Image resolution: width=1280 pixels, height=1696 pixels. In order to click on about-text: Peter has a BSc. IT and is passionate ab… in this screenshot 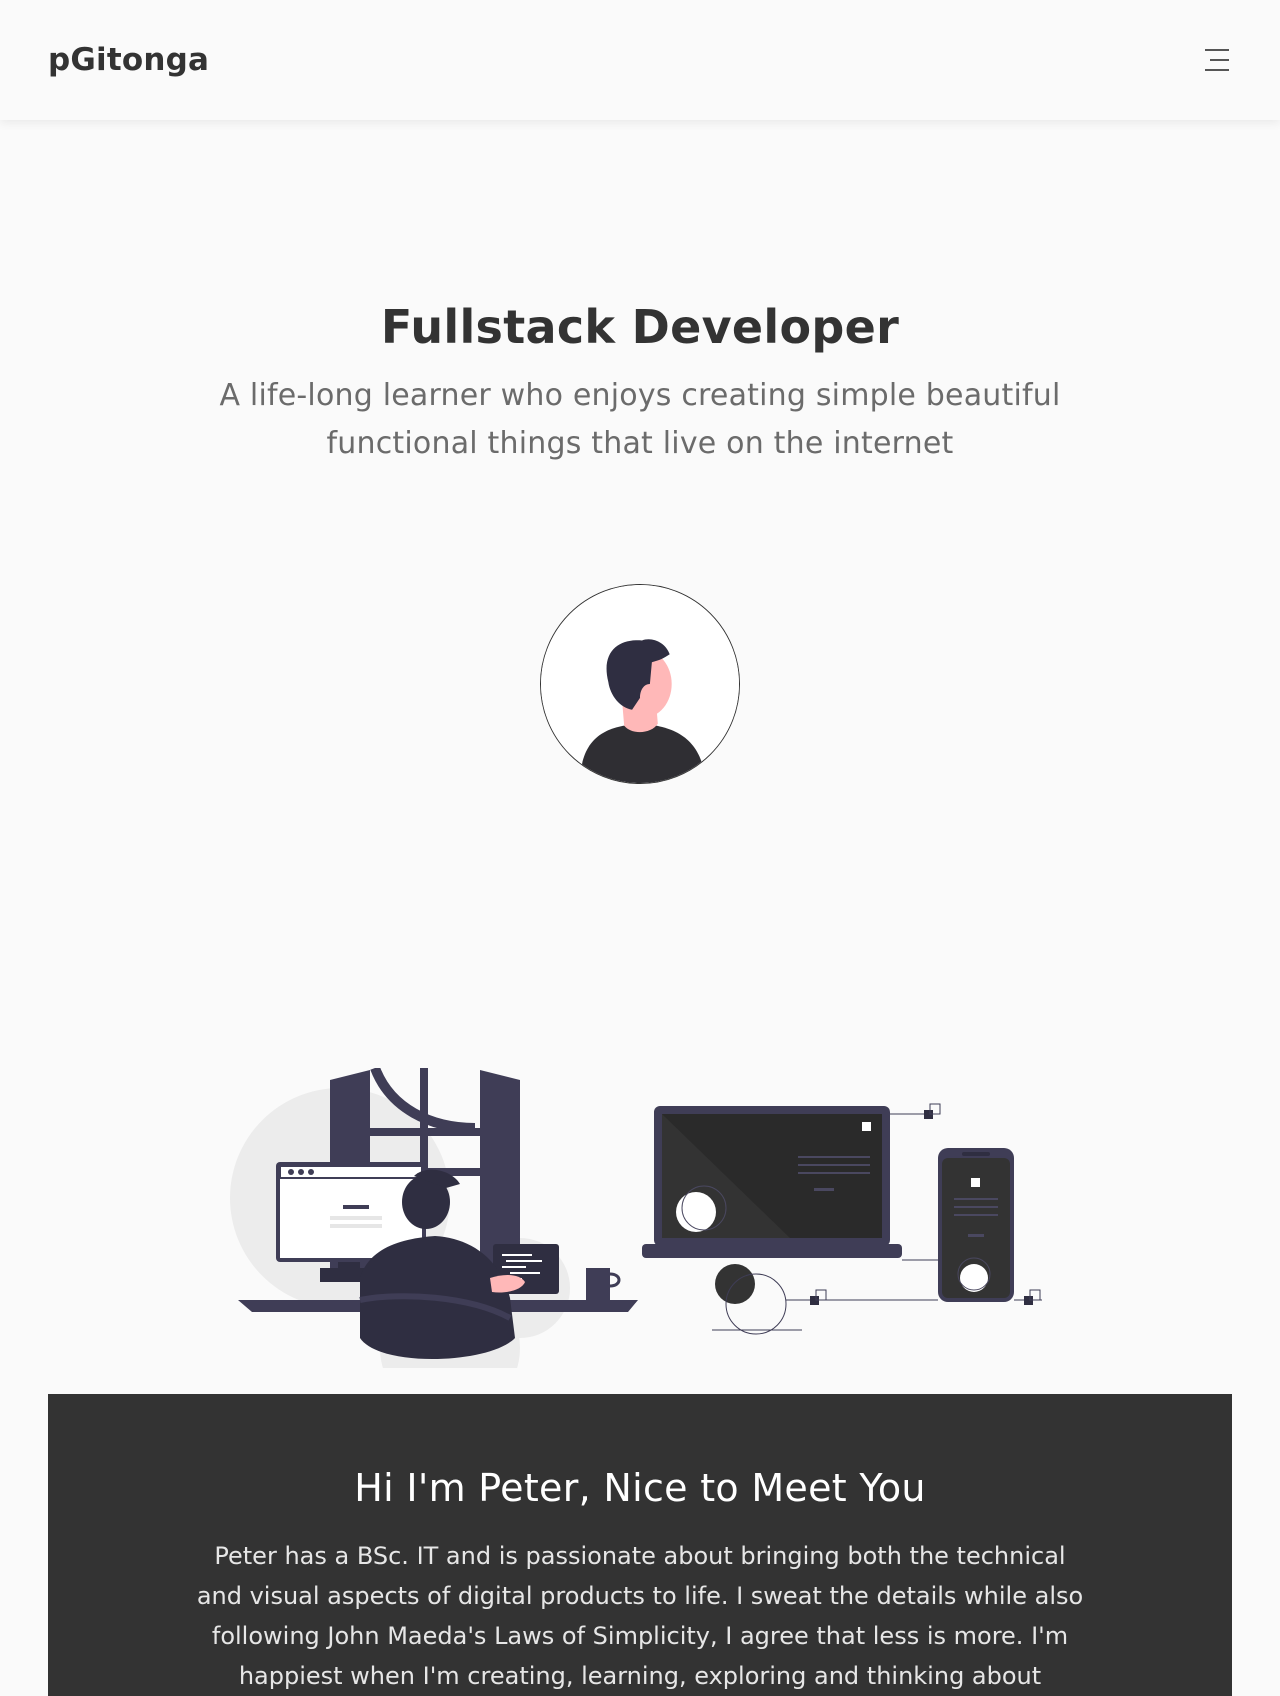, I will do `click(640, 1616)`.